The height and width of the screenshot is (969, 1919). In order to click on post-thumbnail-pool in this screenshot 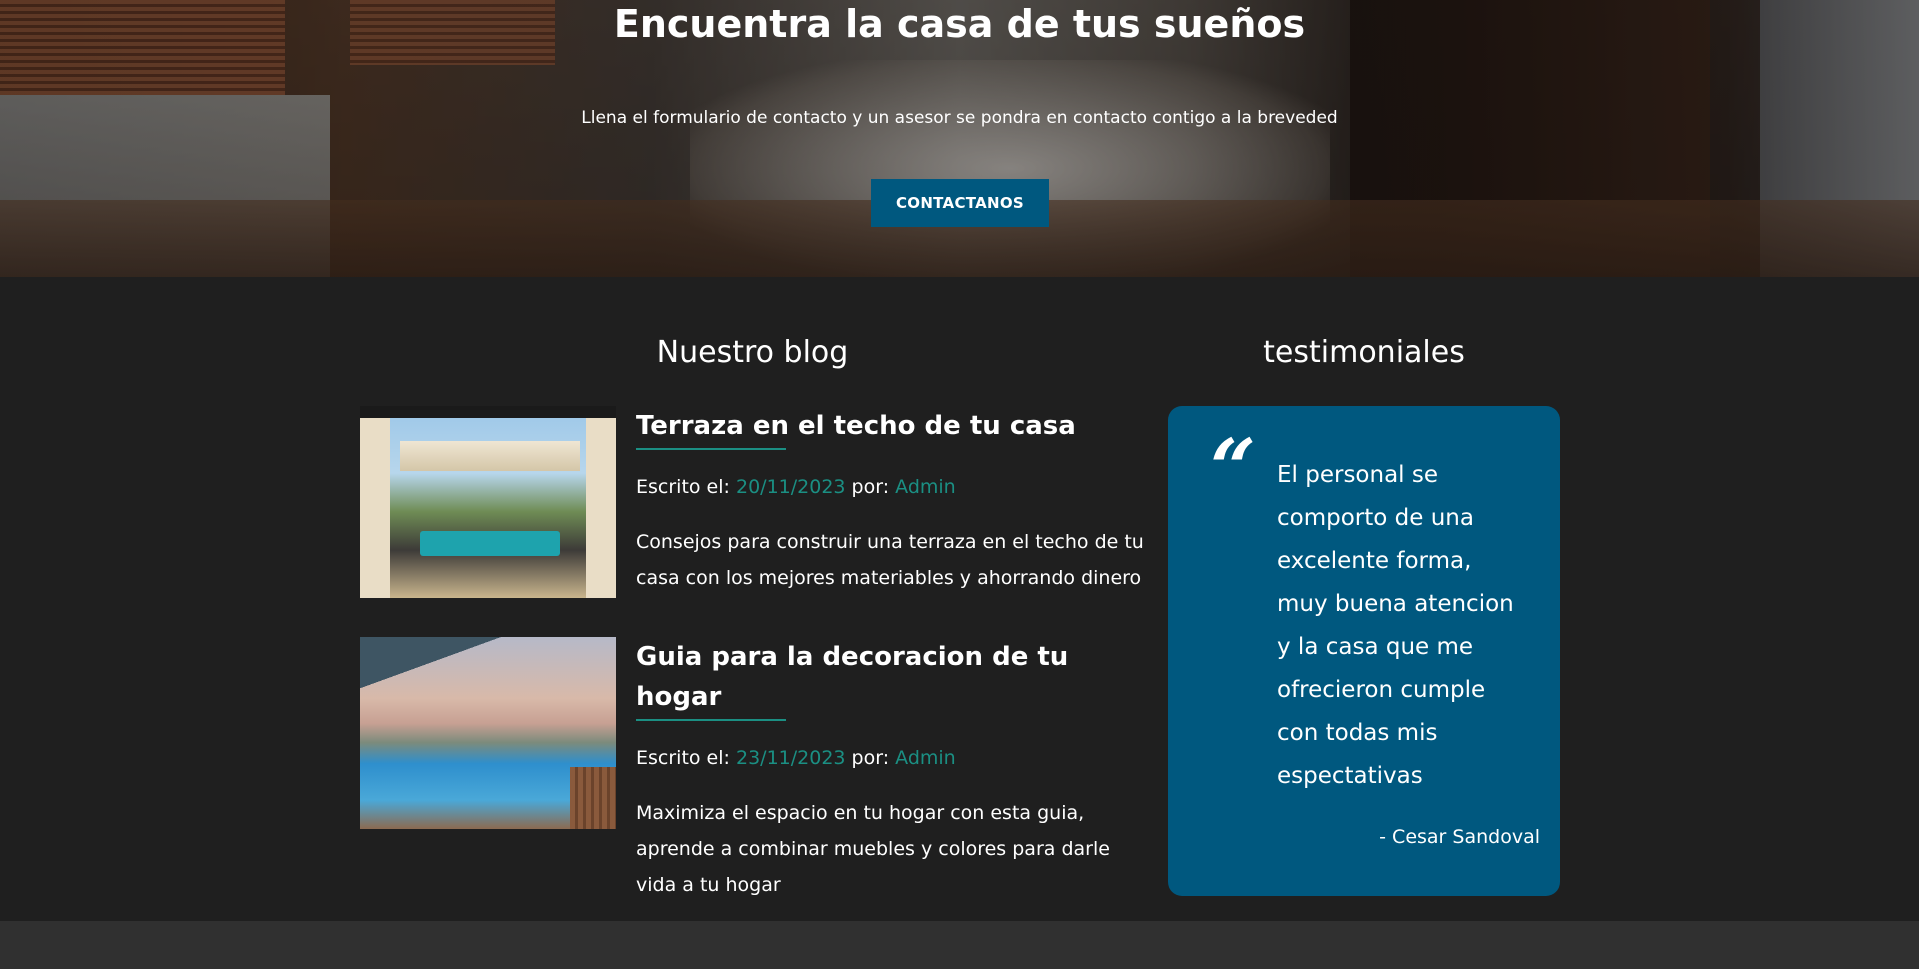, I will do `click(488, 733)`.